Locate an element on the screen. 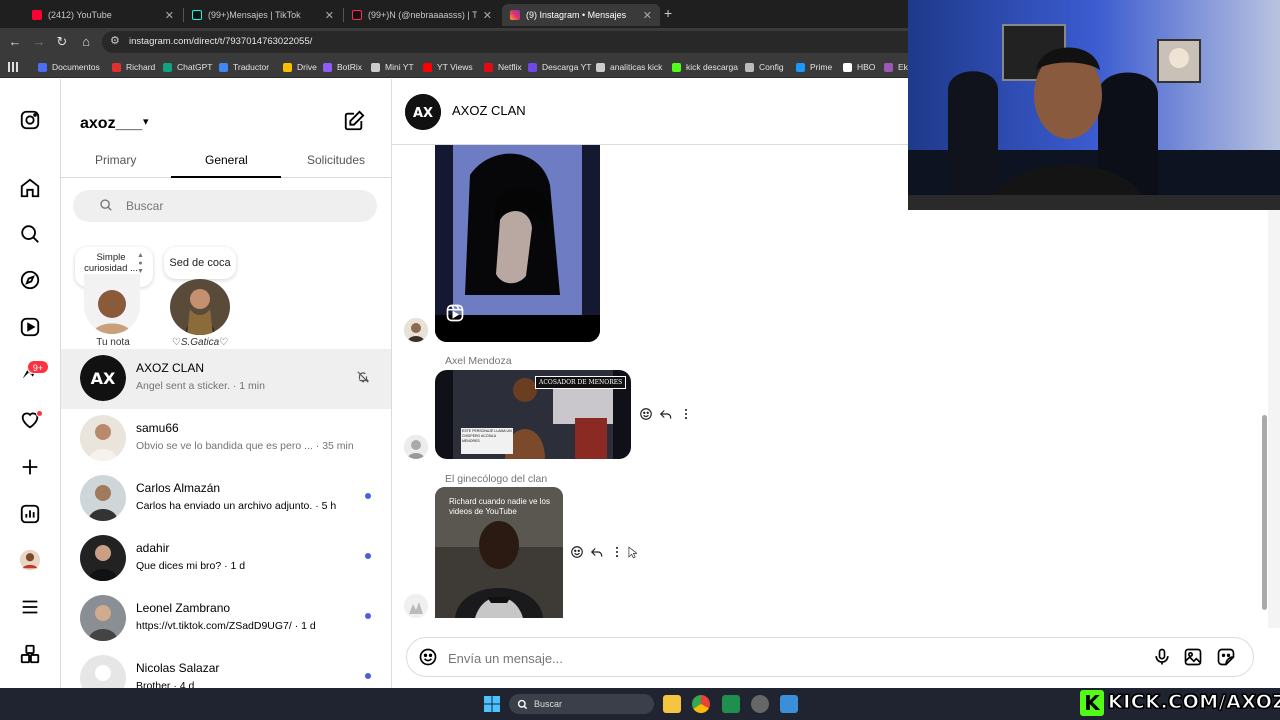 Image resolution: width=1280 pixels, height=720 pixels. sticker-icon is located at coordinates (1226, 657).